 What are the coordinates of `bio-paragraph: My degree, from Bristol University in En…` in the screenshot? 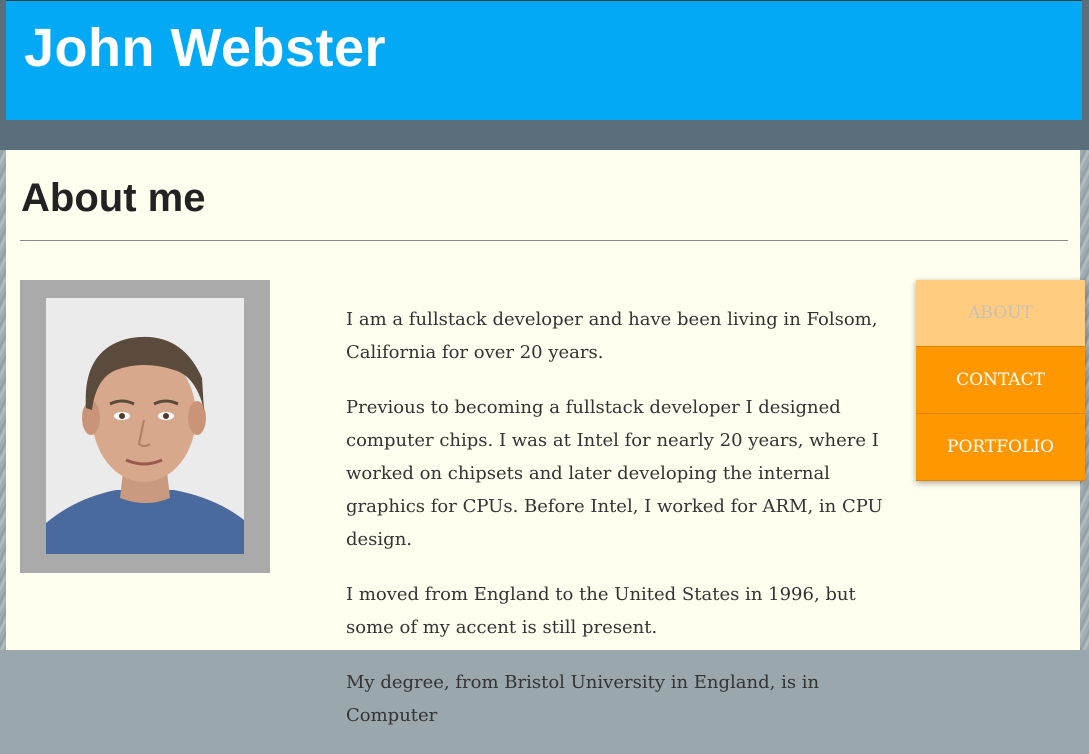 It's located at (583, 699).